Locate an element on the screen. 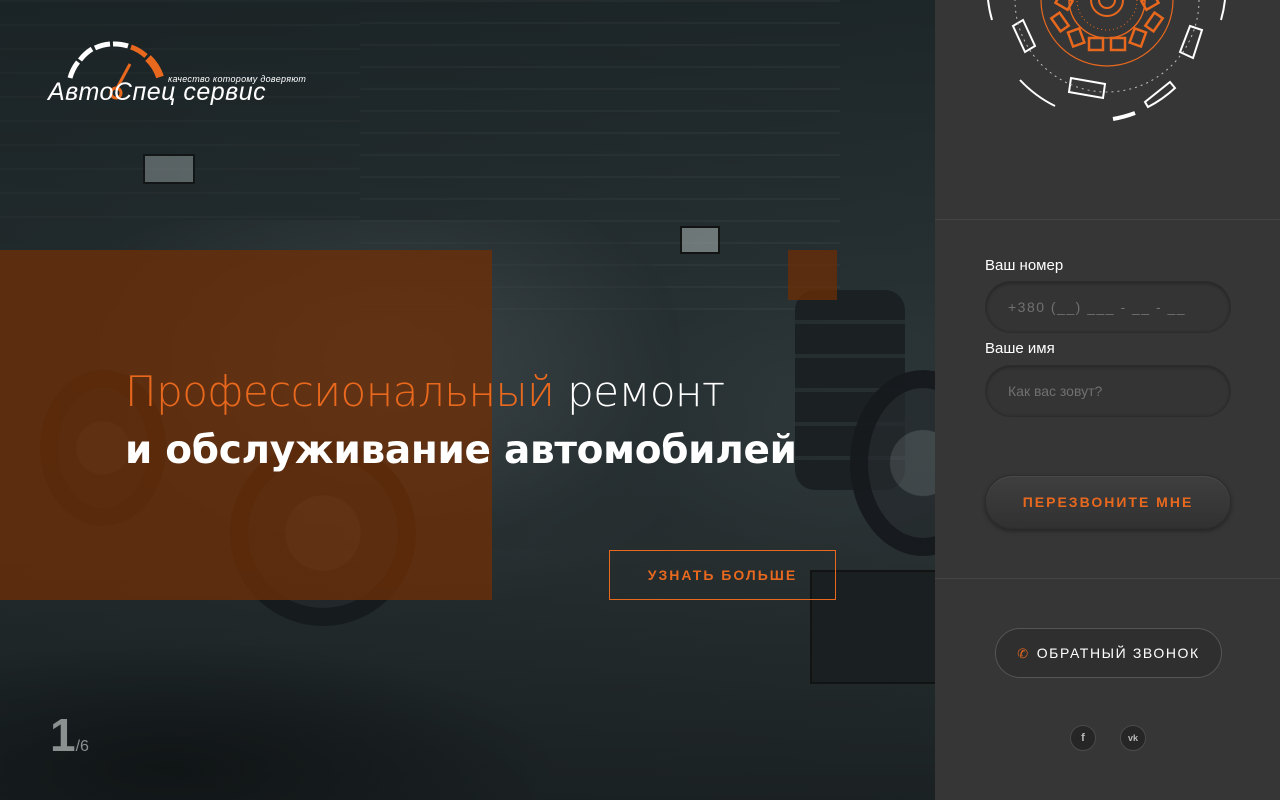 This screenshot has width=1280, height=800. phone-label: Ваш номер is located at coordinates (1024, 265).